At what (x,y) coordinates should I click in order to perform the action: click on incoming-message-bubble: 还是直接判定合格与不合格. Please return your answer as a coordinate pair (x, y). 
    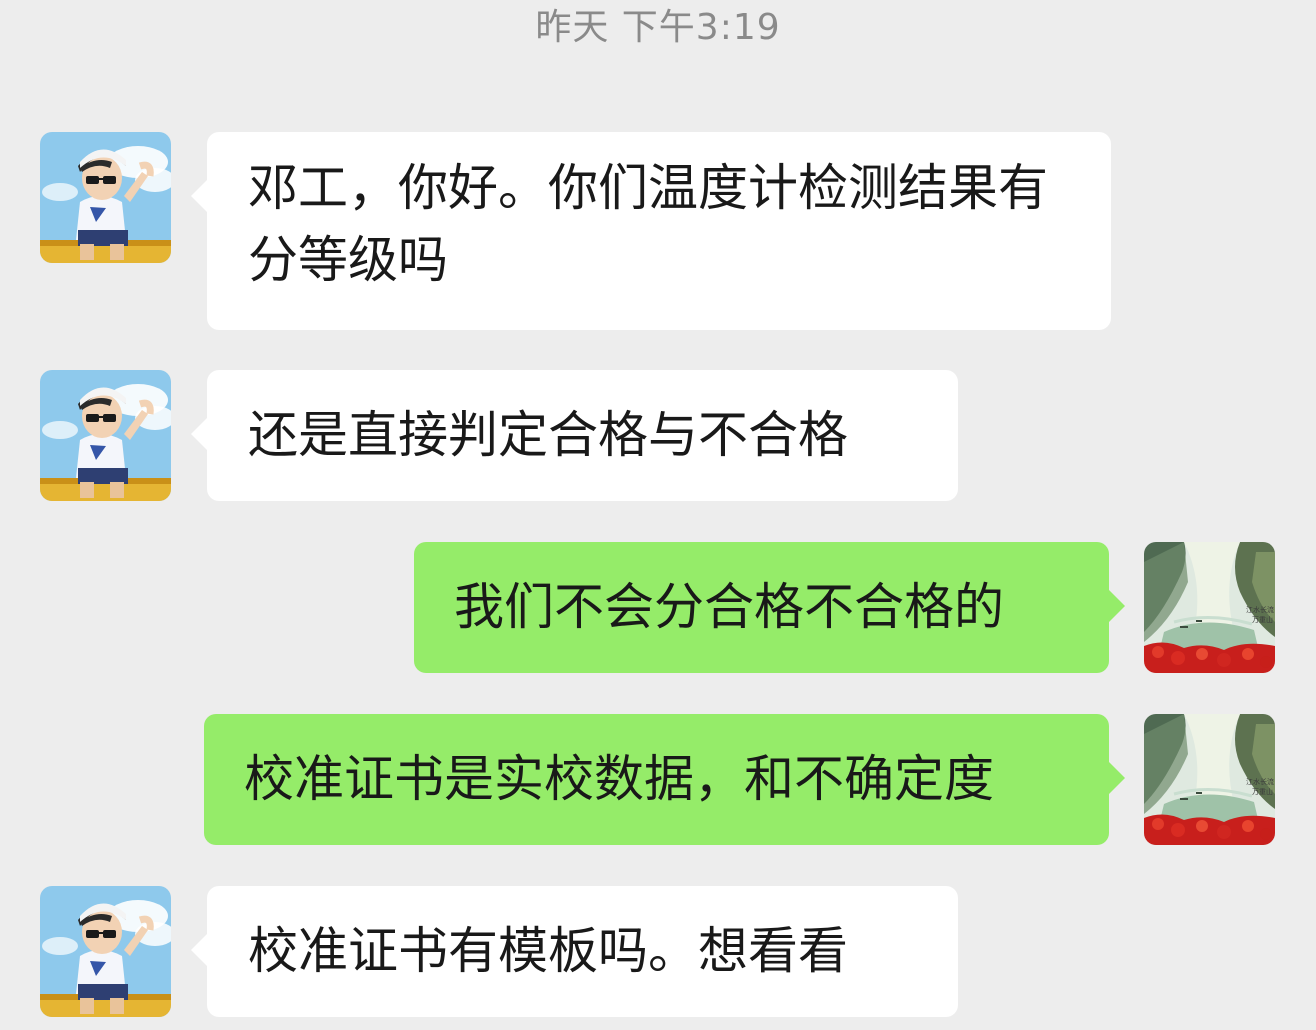
    Looking at the image, I should click on (574, 435).